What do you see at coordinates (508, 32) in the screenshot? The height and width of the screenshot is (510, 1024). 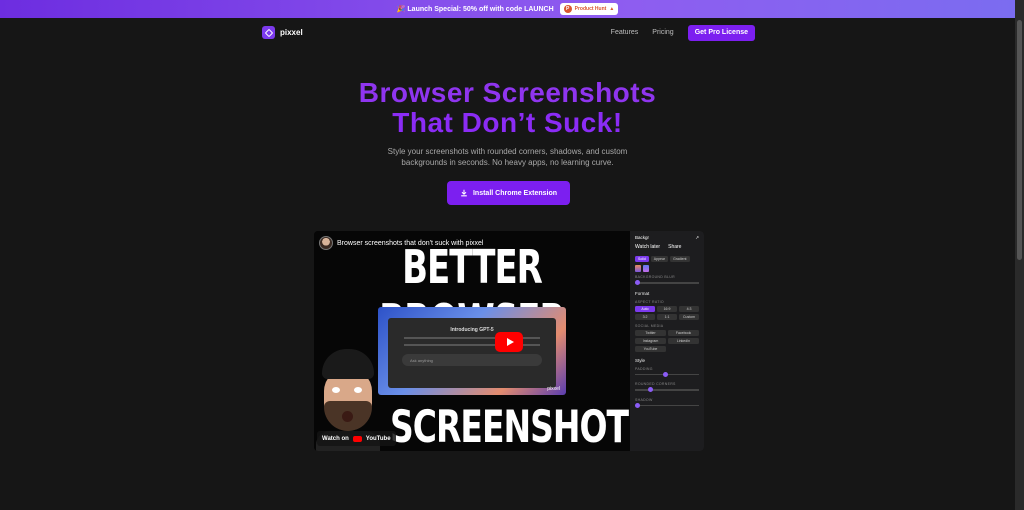 I see `top-nav: pixxel Features Pricing Get Pro License` at bounding box center [508, 32].